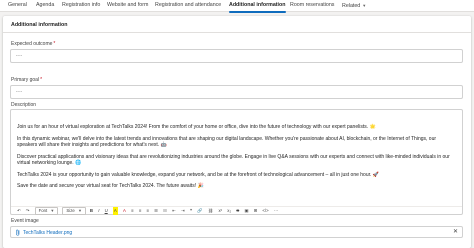 The height and width of the screenshot is (248, 474). Describe the element at coordinates (47, 233) in the screenshot. I see `event-image-file-link: TechTalks Header.png` at that location.